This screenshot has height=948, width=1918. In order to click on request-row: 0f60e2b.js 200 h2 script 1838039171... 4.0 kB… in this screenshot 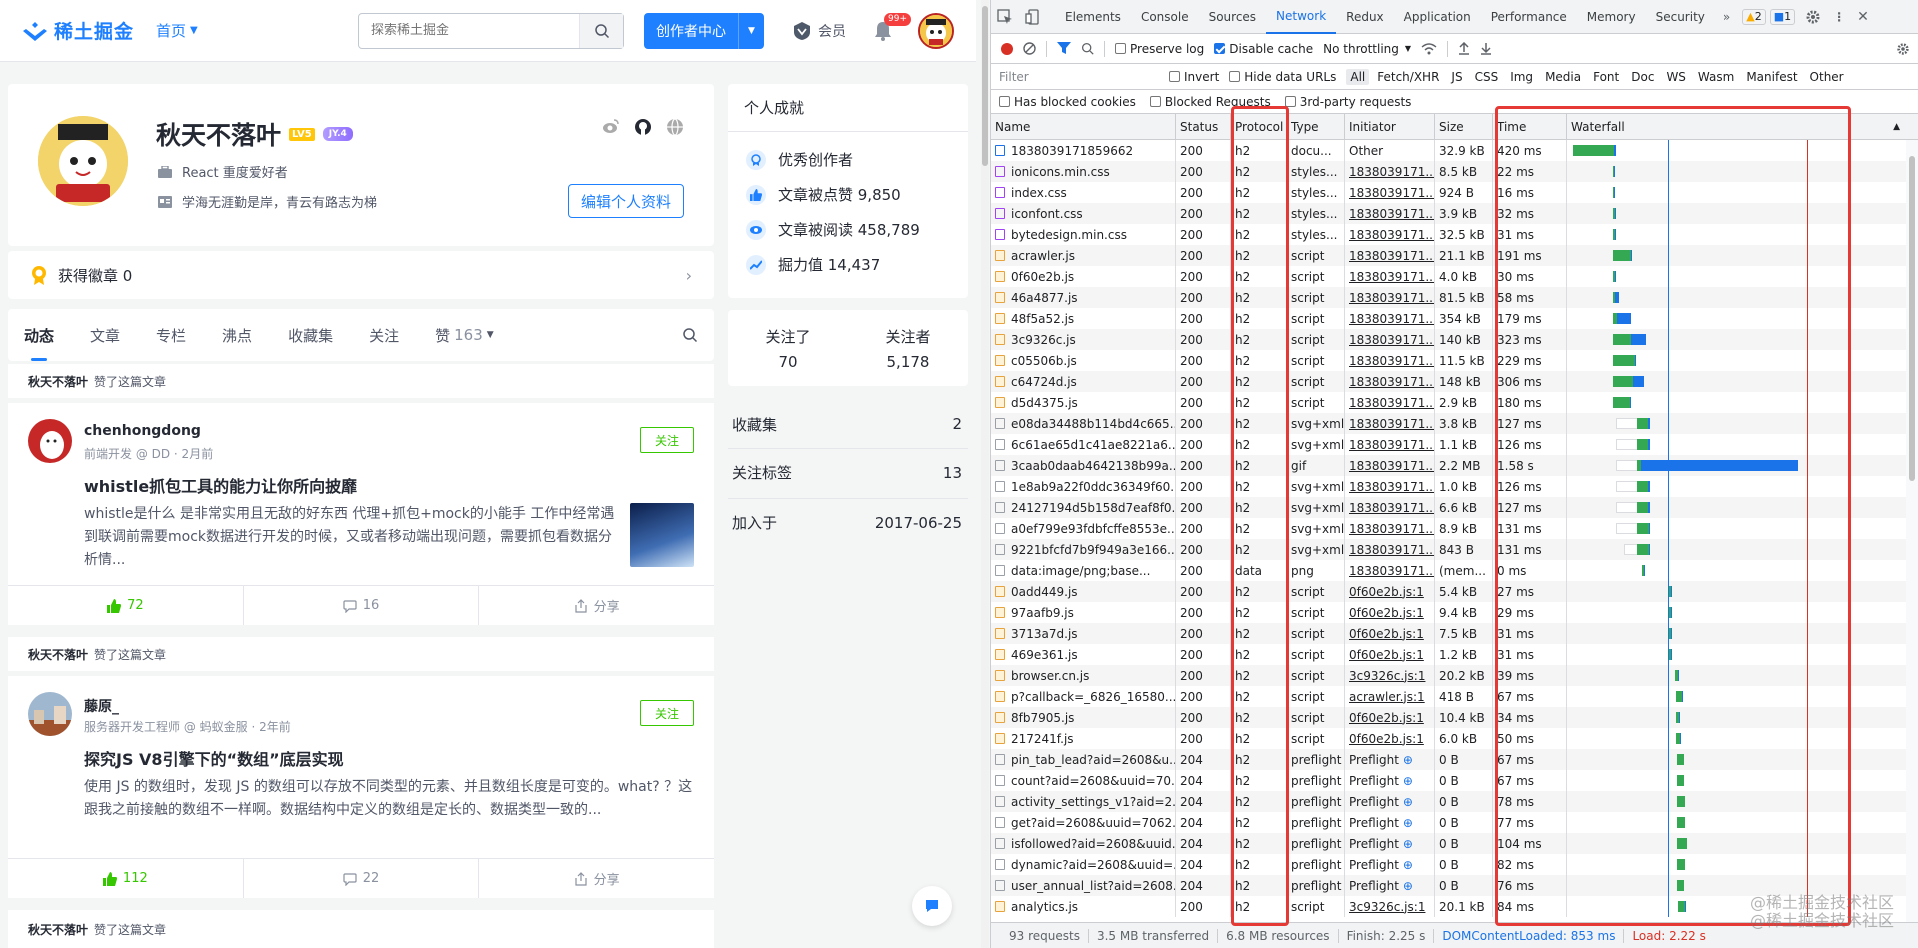, I will do `click(1454, 276)`.